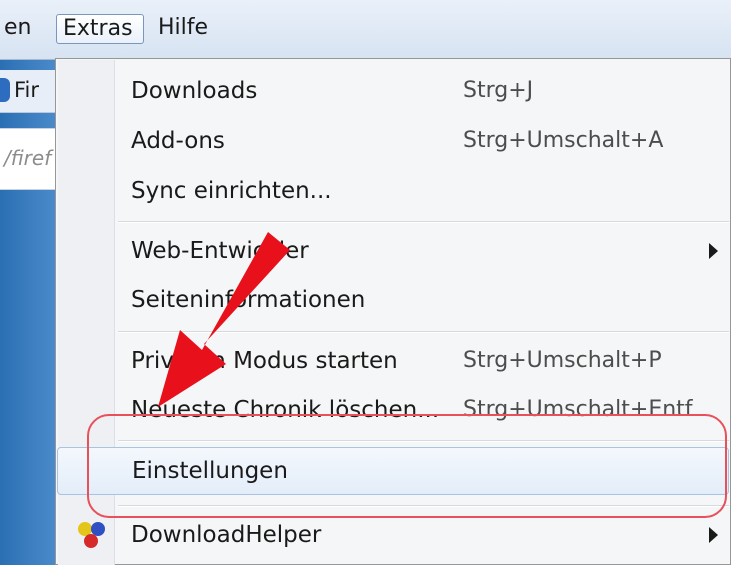 This screenshot has width=731, height=565. I want to click on menu-item-shortcut: Strg+Umschalt+P, so click(562, 360).